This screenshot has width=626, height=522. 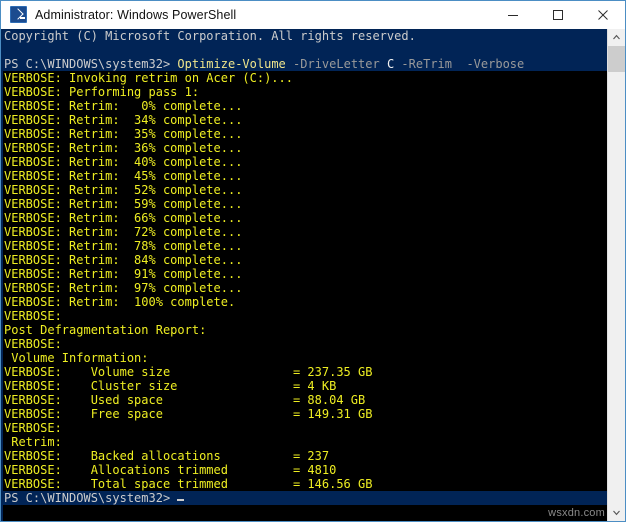 I want to click on title-bar: Administrator: Windows PowerShell, so click(x=313, y=15).